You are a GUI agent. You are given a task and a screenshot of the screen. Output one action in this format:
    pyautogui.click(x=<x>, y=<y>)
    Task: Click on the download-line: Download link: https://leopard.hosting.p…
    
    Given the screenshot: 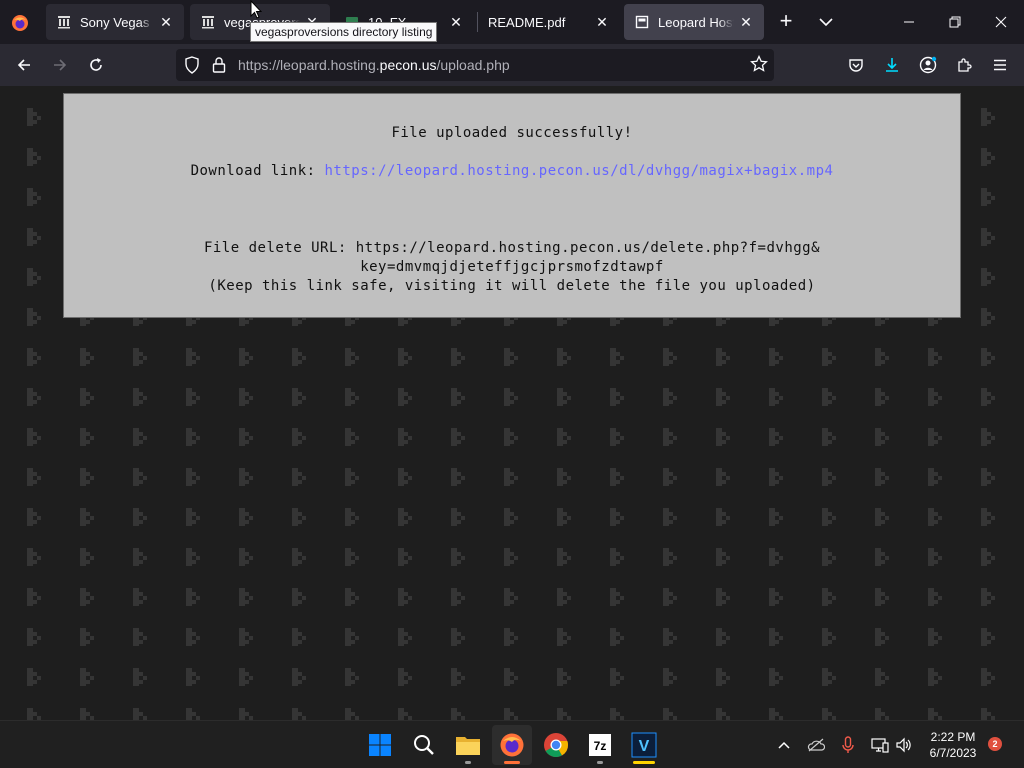 What is the action you would take?
    pyautogui.click(x=512, y=171)
    